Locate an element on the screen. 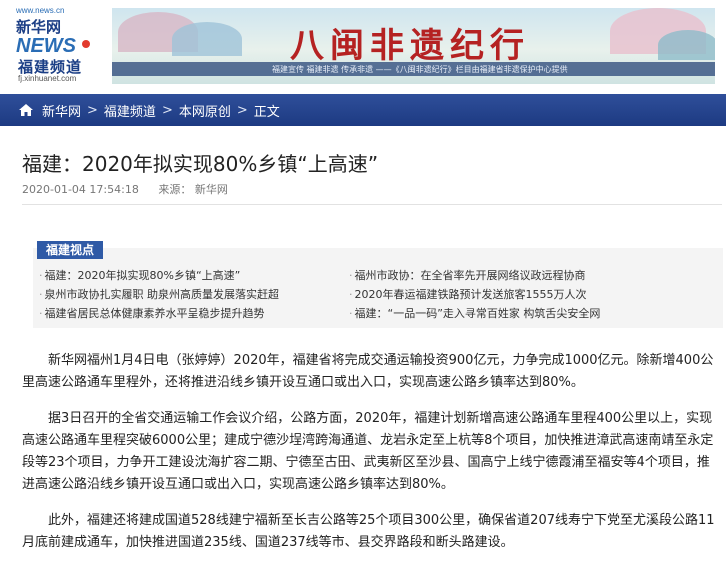  related-link: 福建：2020年拟实现80%乡镇“上高速” is located at coordinates (159, 275).